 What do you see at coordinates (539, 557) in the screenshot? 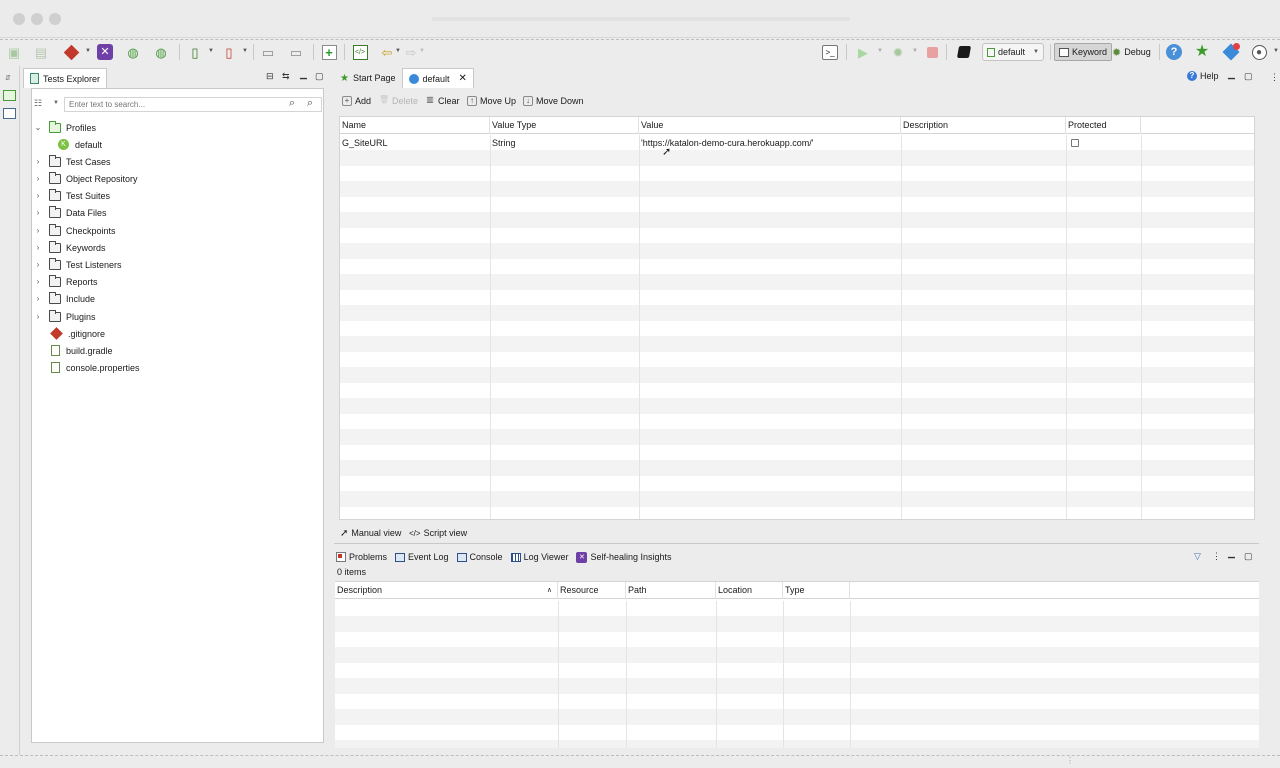
I see `tab-log-viewer: Log Viewer` at bounding box center [539, 557].